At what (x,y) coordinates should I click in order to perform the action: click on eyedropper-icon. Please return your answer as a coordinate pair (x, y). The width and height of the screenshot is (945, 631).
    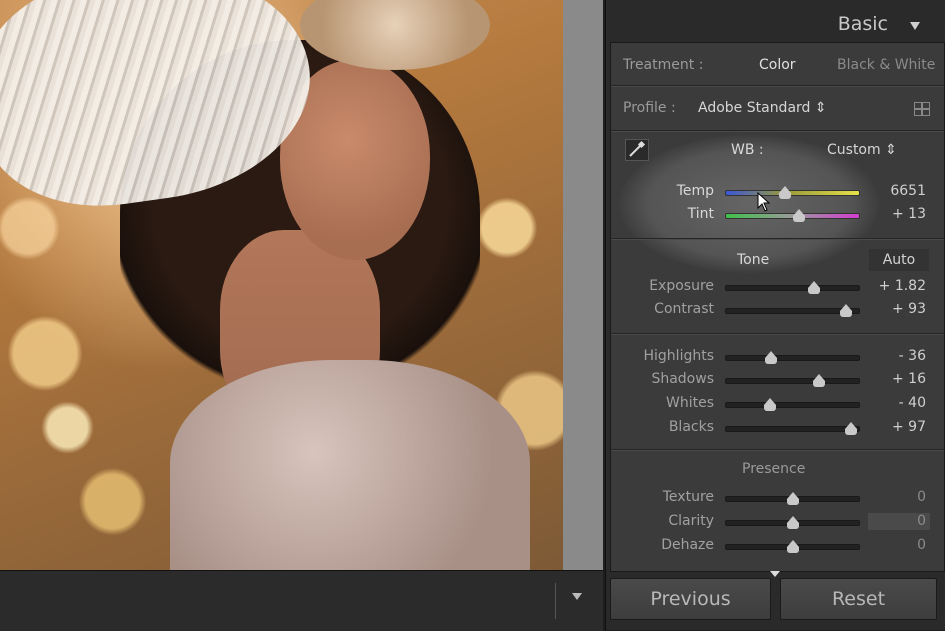
    Looking at the image, I should click on (637, 150).